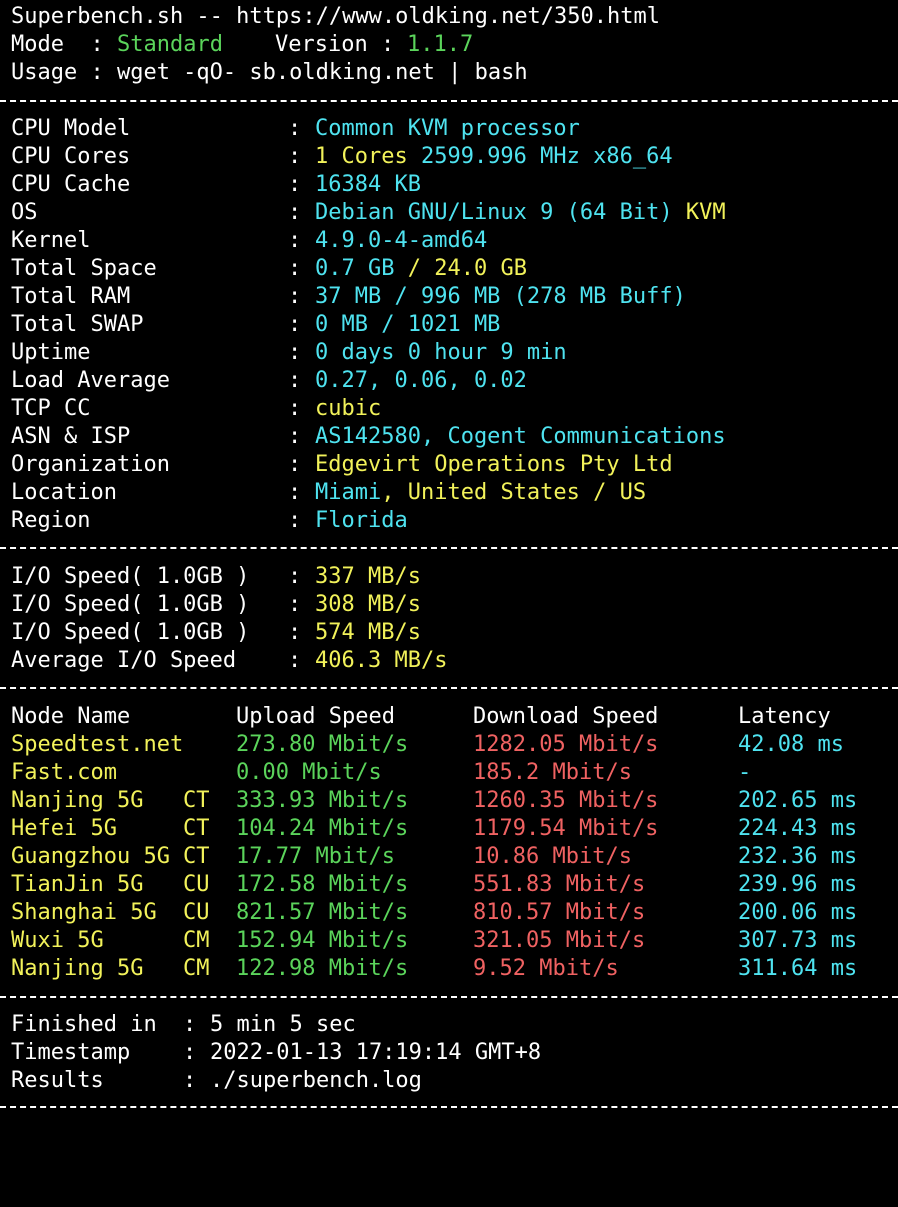  I want to click on usage-text: Usage : wget -qO- sb.oldking.net | bash, so click(269, 72).